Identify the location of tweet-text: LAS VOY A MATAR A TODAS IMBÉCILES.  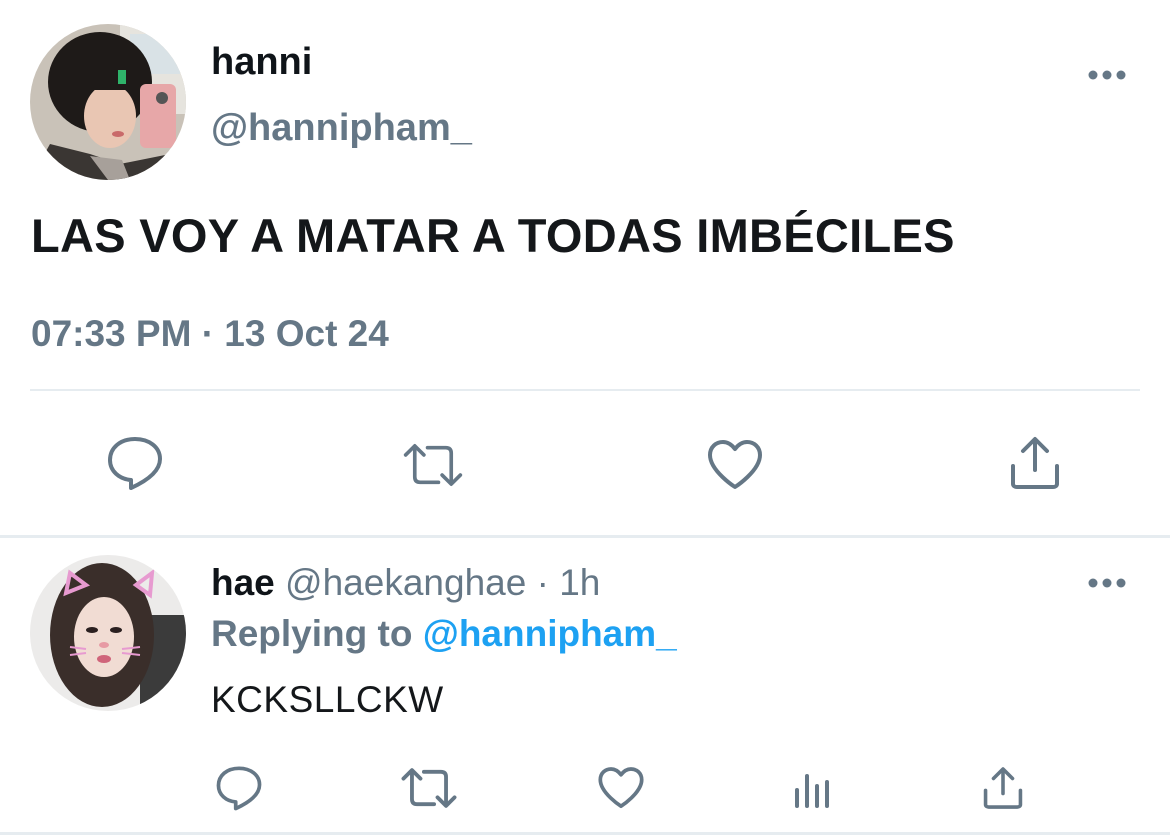
(493, 235).